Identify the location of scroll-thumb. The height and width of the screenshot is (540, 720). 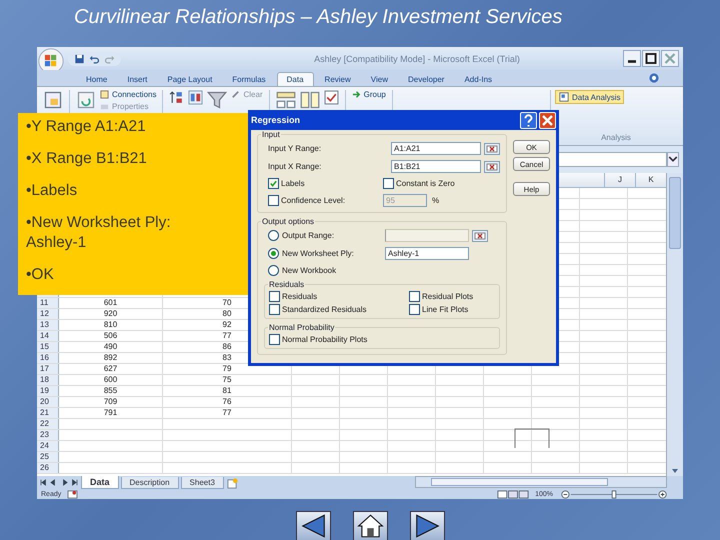
(675, 213).